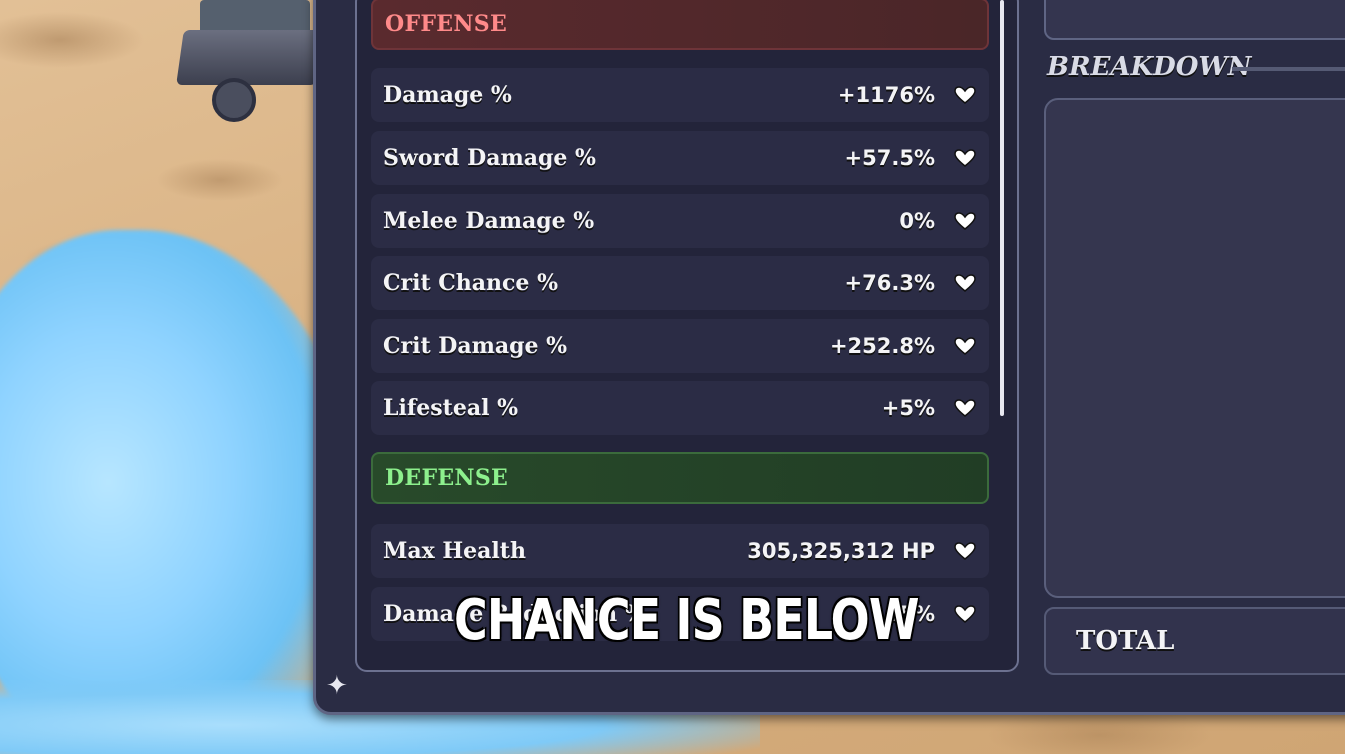 The height and width of the screenshot is (754, 1345). What do you see at coordinates (489, 221) in the screenshot?
I see `stat-label: Melee Damage %` at bounding box center [489, 221].